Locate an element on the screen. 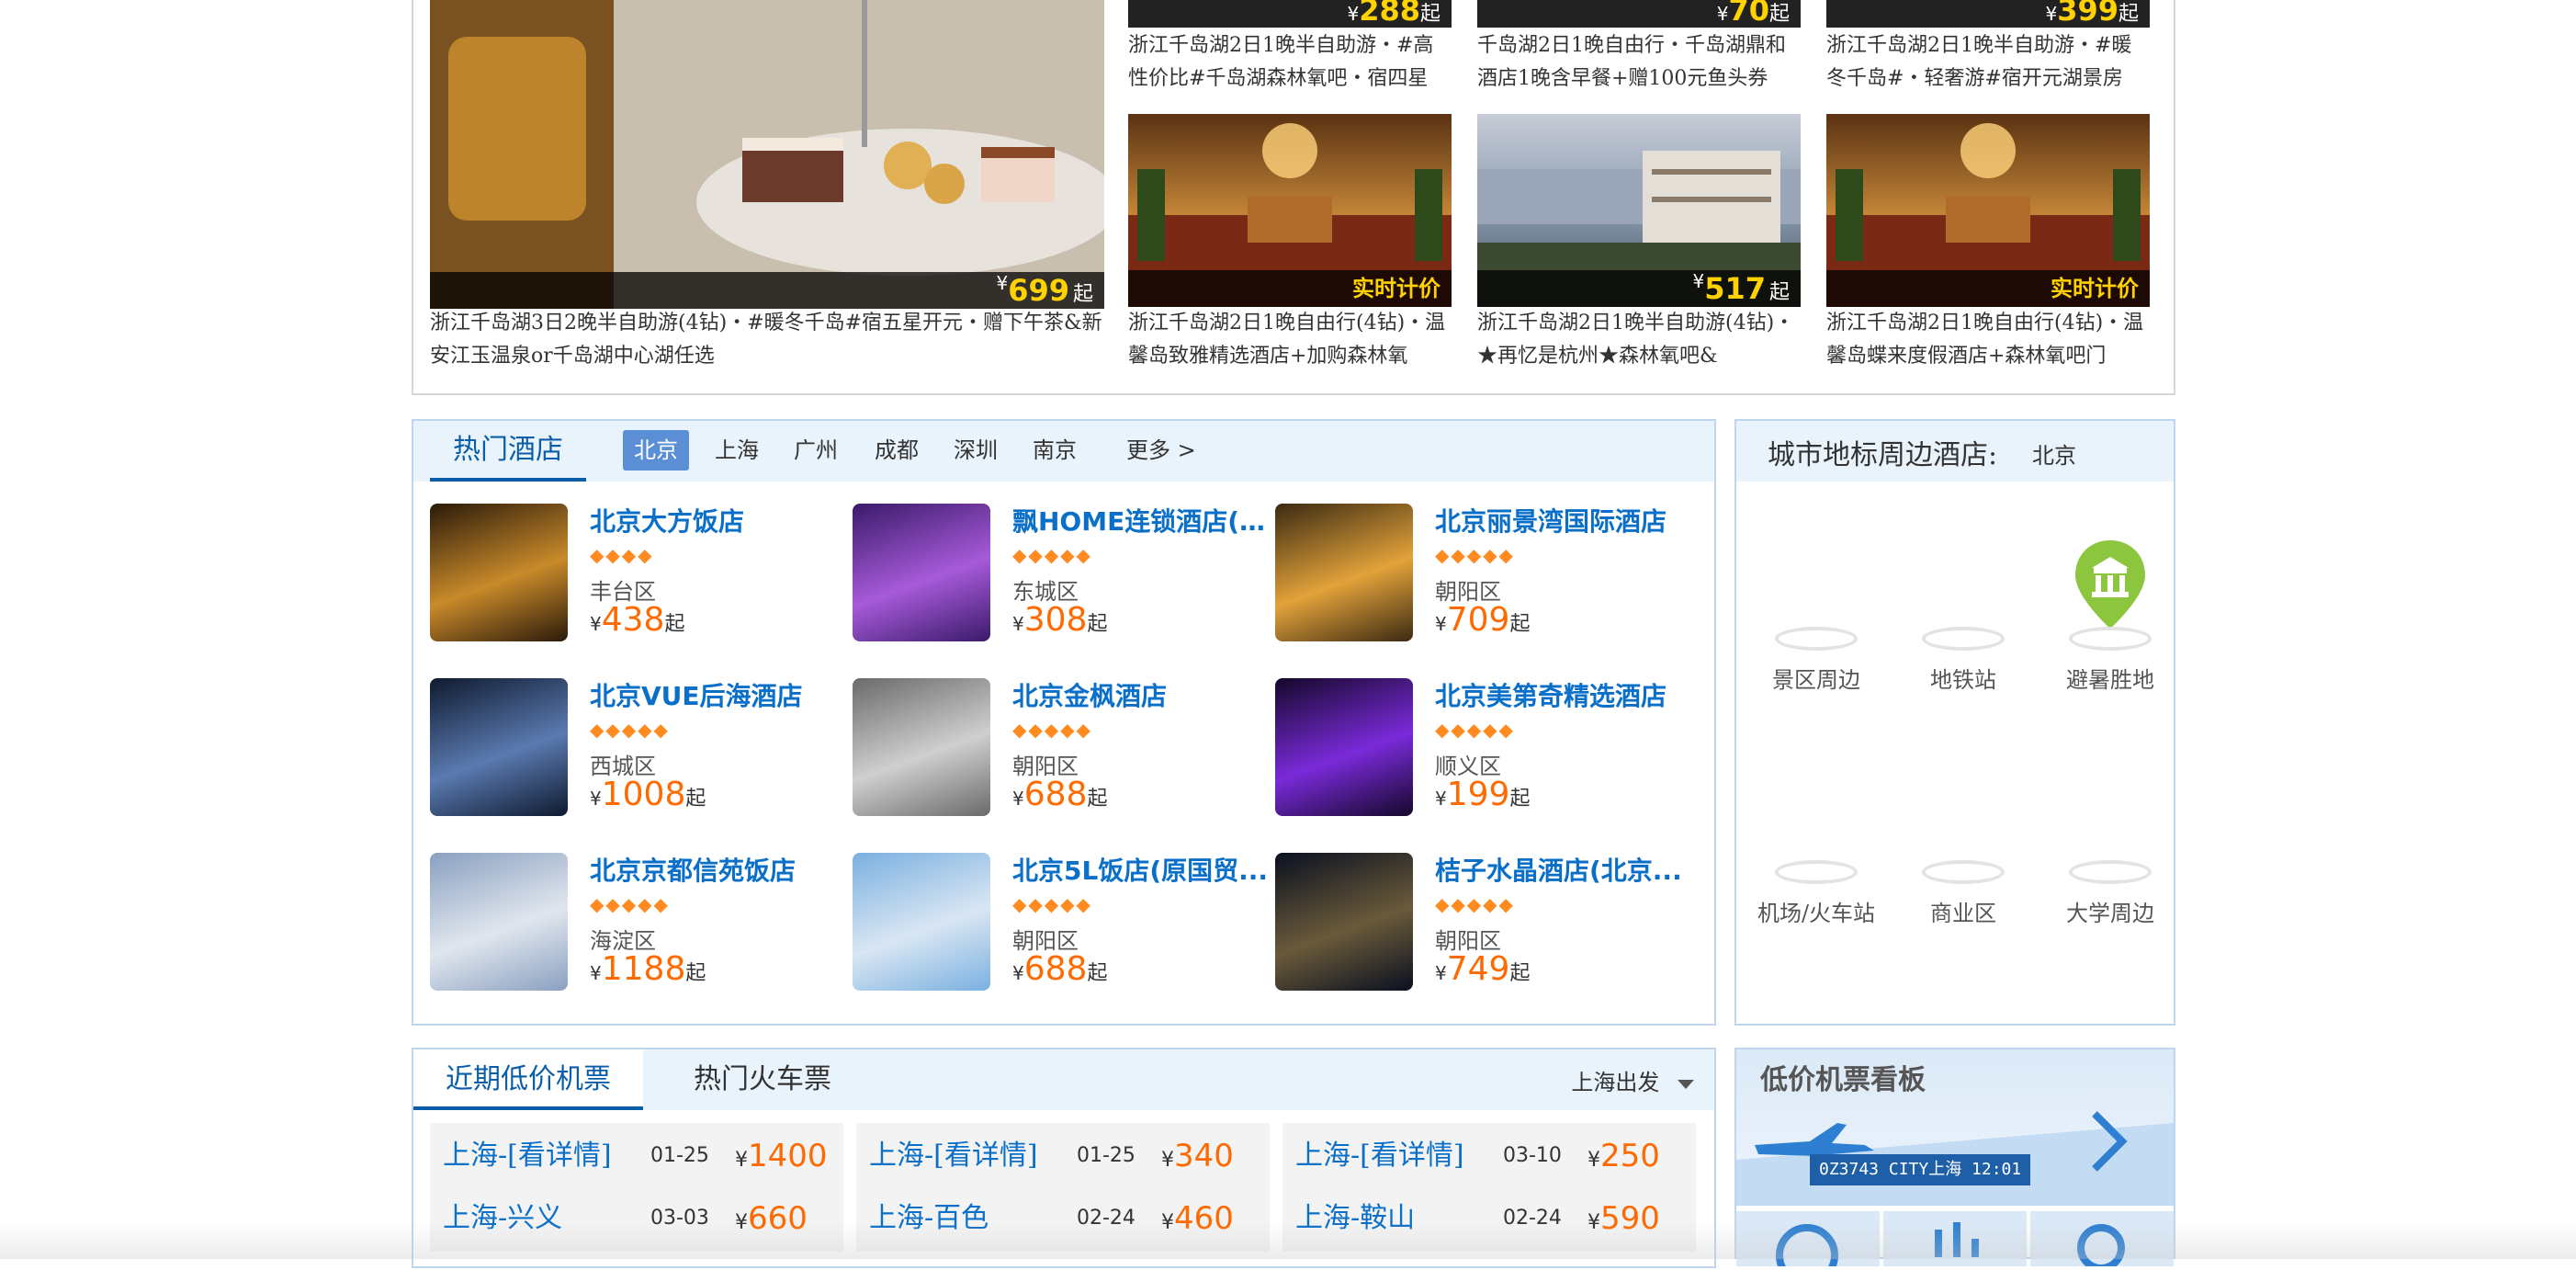 The height and width of the screenshot is (1270, 2576). landmark-summer-resort: 避暑胜地 is located at coordinates (2110, 615).